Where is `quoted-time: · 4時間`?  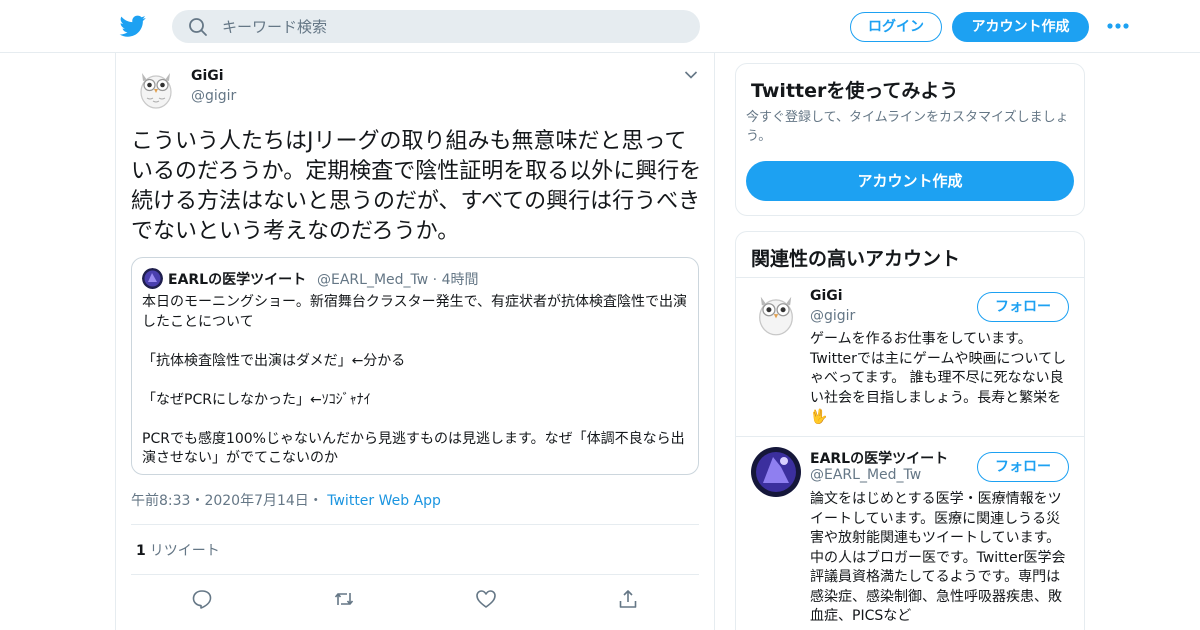
quoted-time: · 4時間 is located at coordinates (455, 280).